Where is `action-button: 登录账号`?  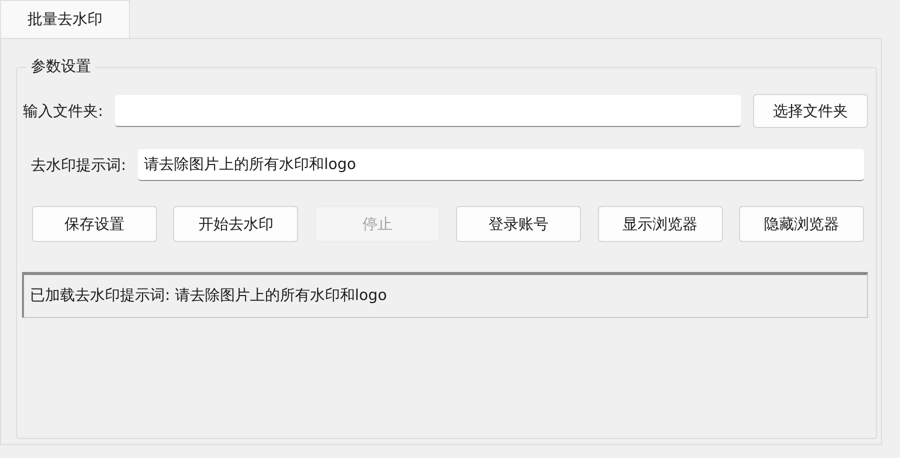 action-button: 登录账号 is located at coordinates (519, 224).